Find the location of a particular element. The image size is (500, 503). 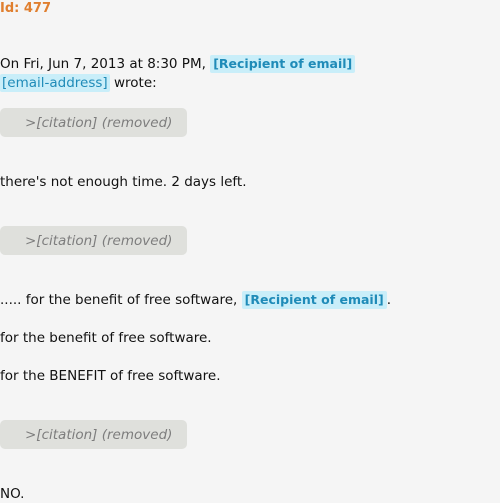

body-line-benefit-2: for the benefit of free software. is located at coordinates (106, 338).